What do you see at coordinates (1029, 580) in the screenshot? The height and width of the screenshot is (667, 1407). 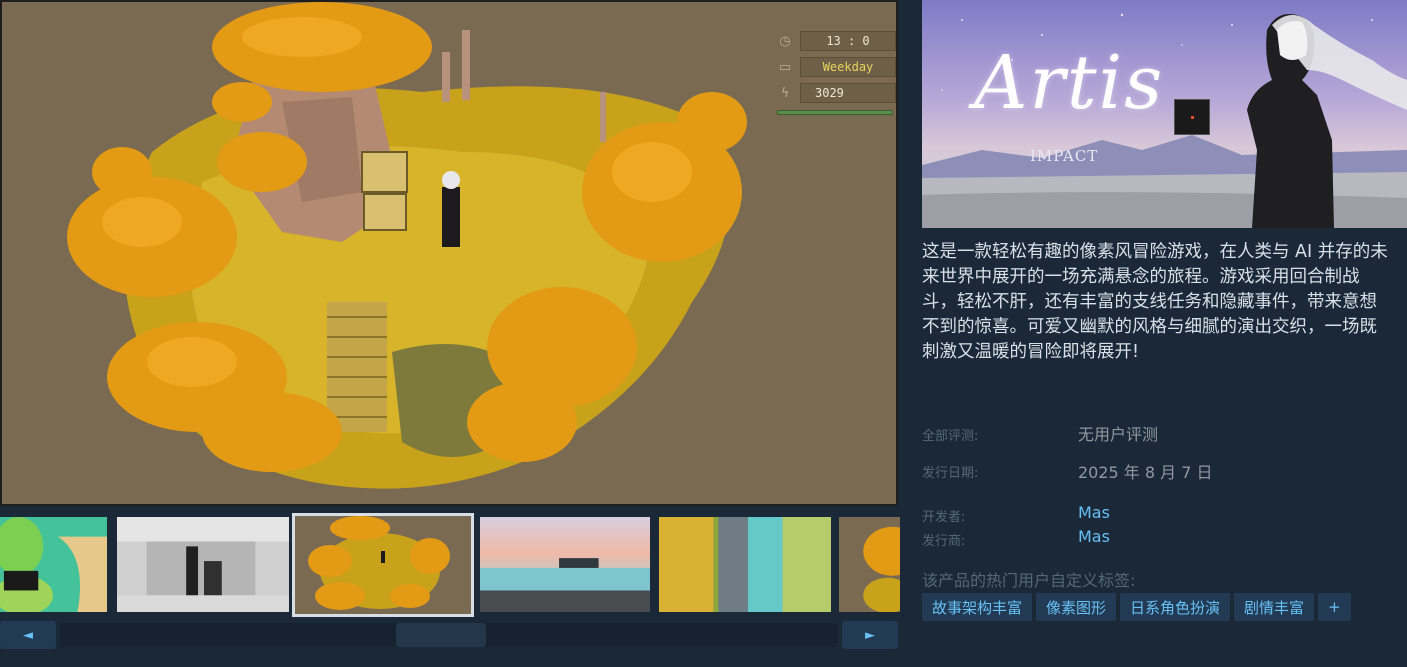 I see `tags-heading: 该产品的热门用户自定义标签:` at bounding box center [1029, 580].